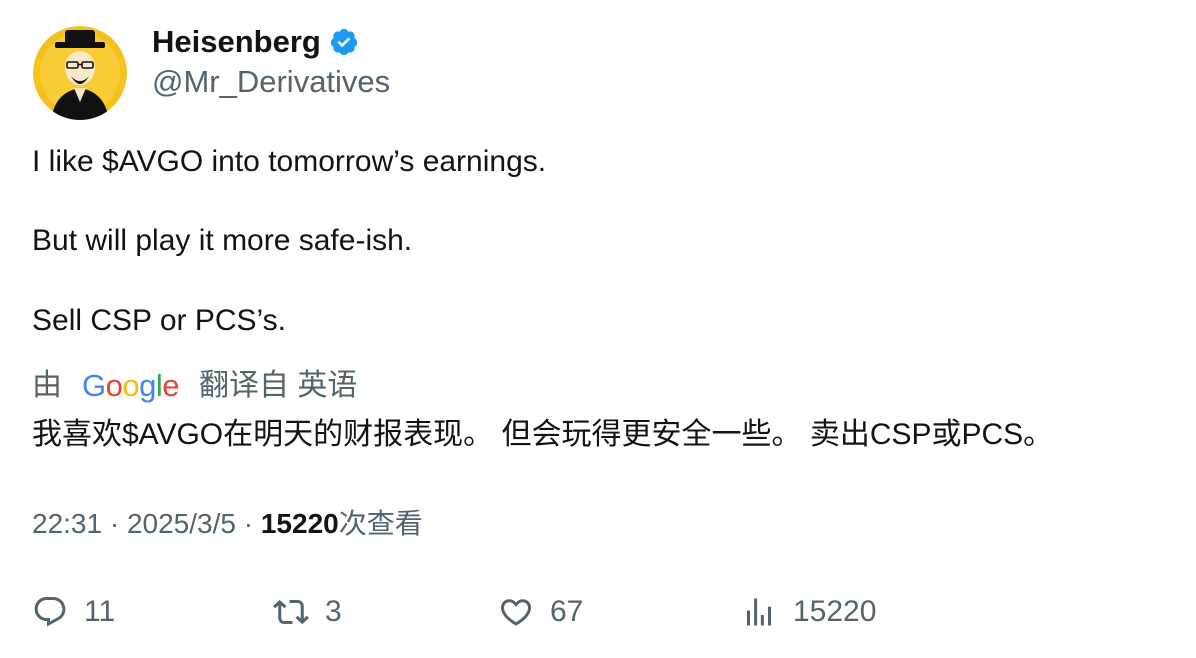 The width and height of the screenshot is (1196, 658). Describe the element at coordinates (567, 611) in the screenshot. I see `like-count: 67` at that location.